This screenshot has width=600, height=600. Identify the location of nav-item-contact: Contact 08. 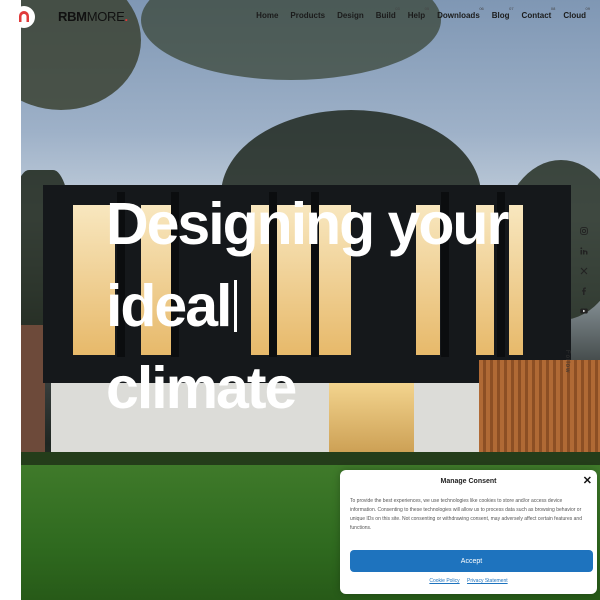
(537, 13).